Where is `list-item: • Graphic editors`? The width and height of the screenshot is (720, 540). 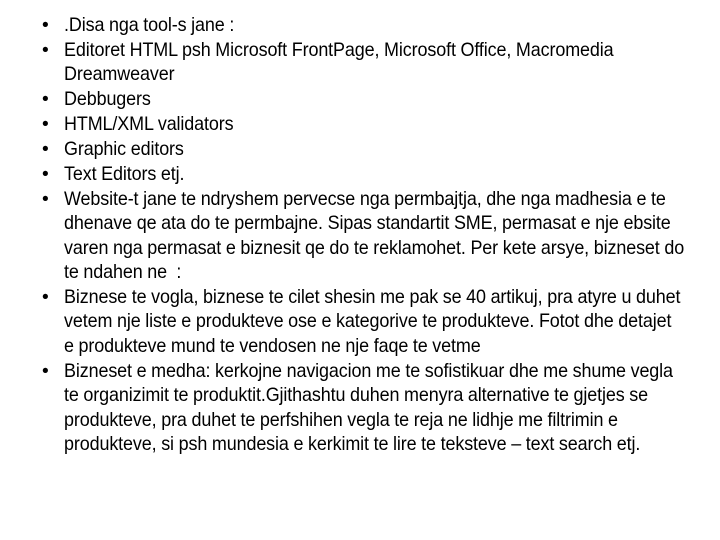 list-item: • Graphic editors is located at coordinates (360, 150).